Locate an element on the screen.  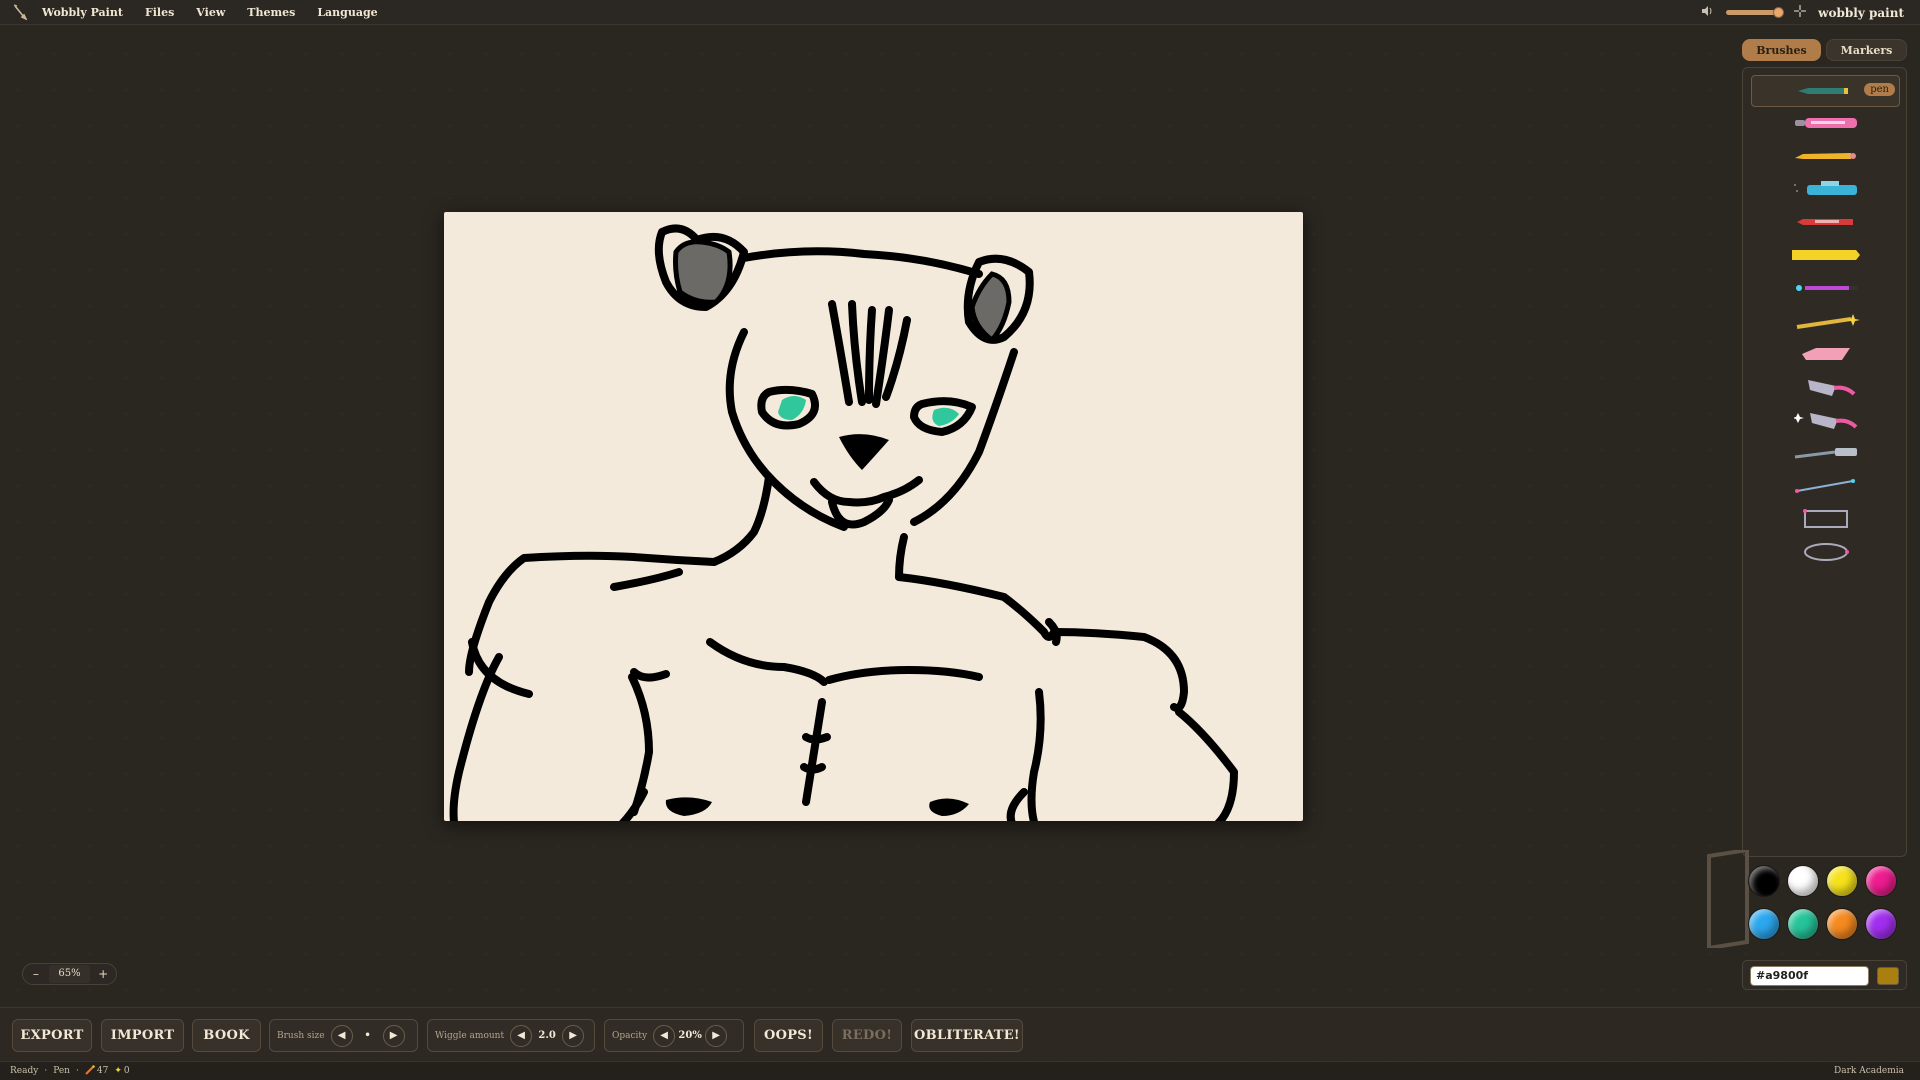
swatch-black is located at coordinates (1764, 881).